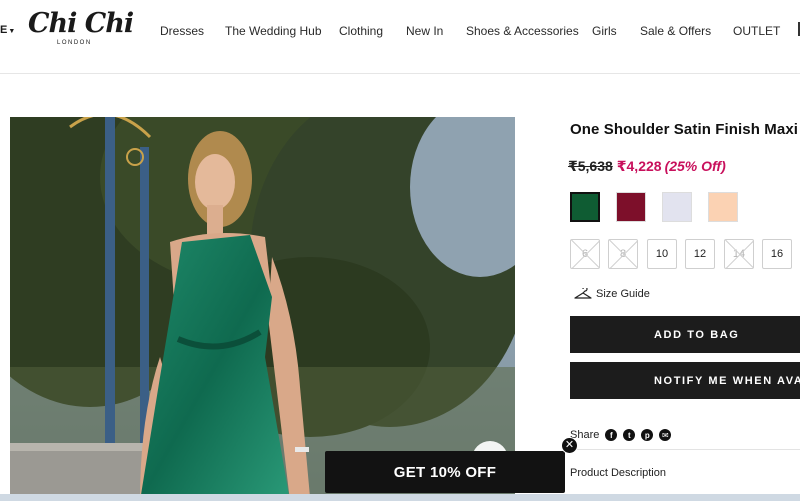  I want to click on size-guide-link: Size Guide, so click(612, 294).